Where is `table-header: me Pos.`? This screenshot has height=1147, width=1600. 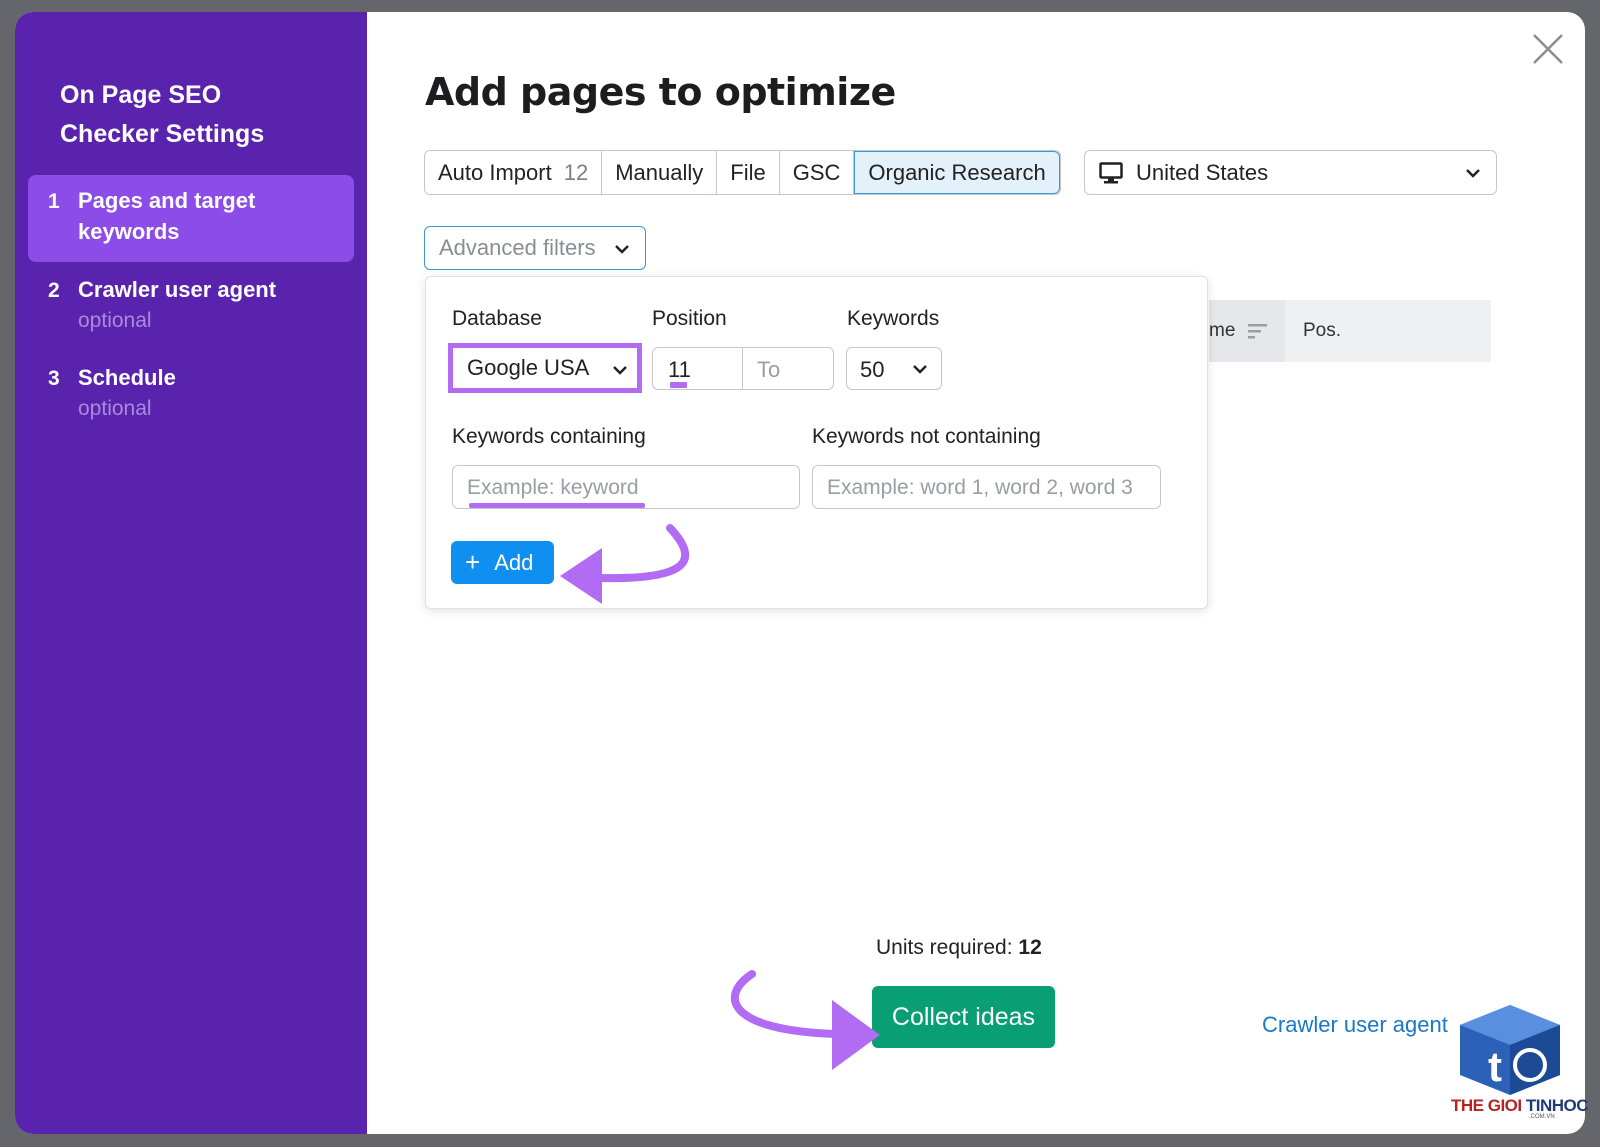 table-header: me Pos. is located at coordinates (1350, 331).